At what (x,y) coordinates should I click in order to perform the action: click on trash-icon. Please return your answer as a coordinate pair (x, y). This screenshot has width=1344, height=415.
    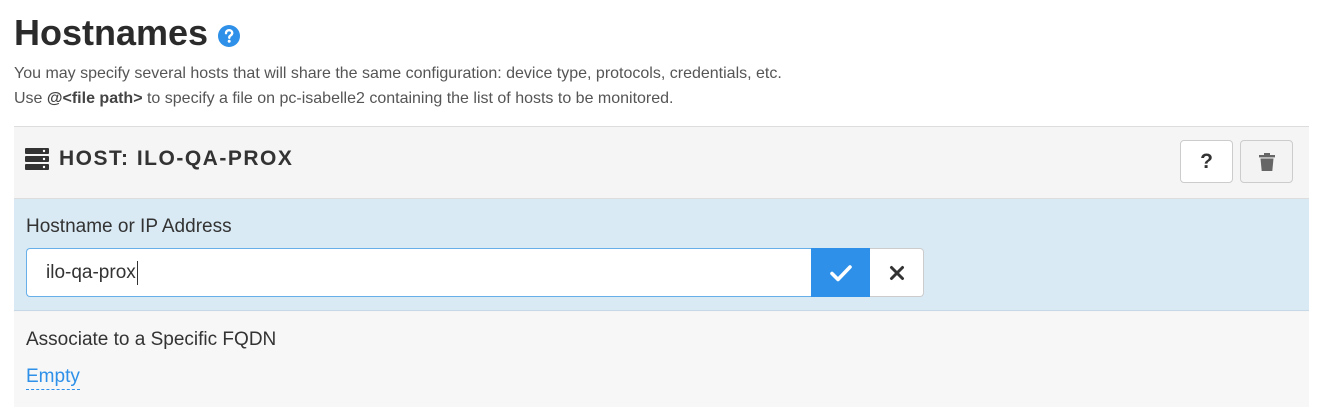
    Looking at the image, I should click on (1266, 161).